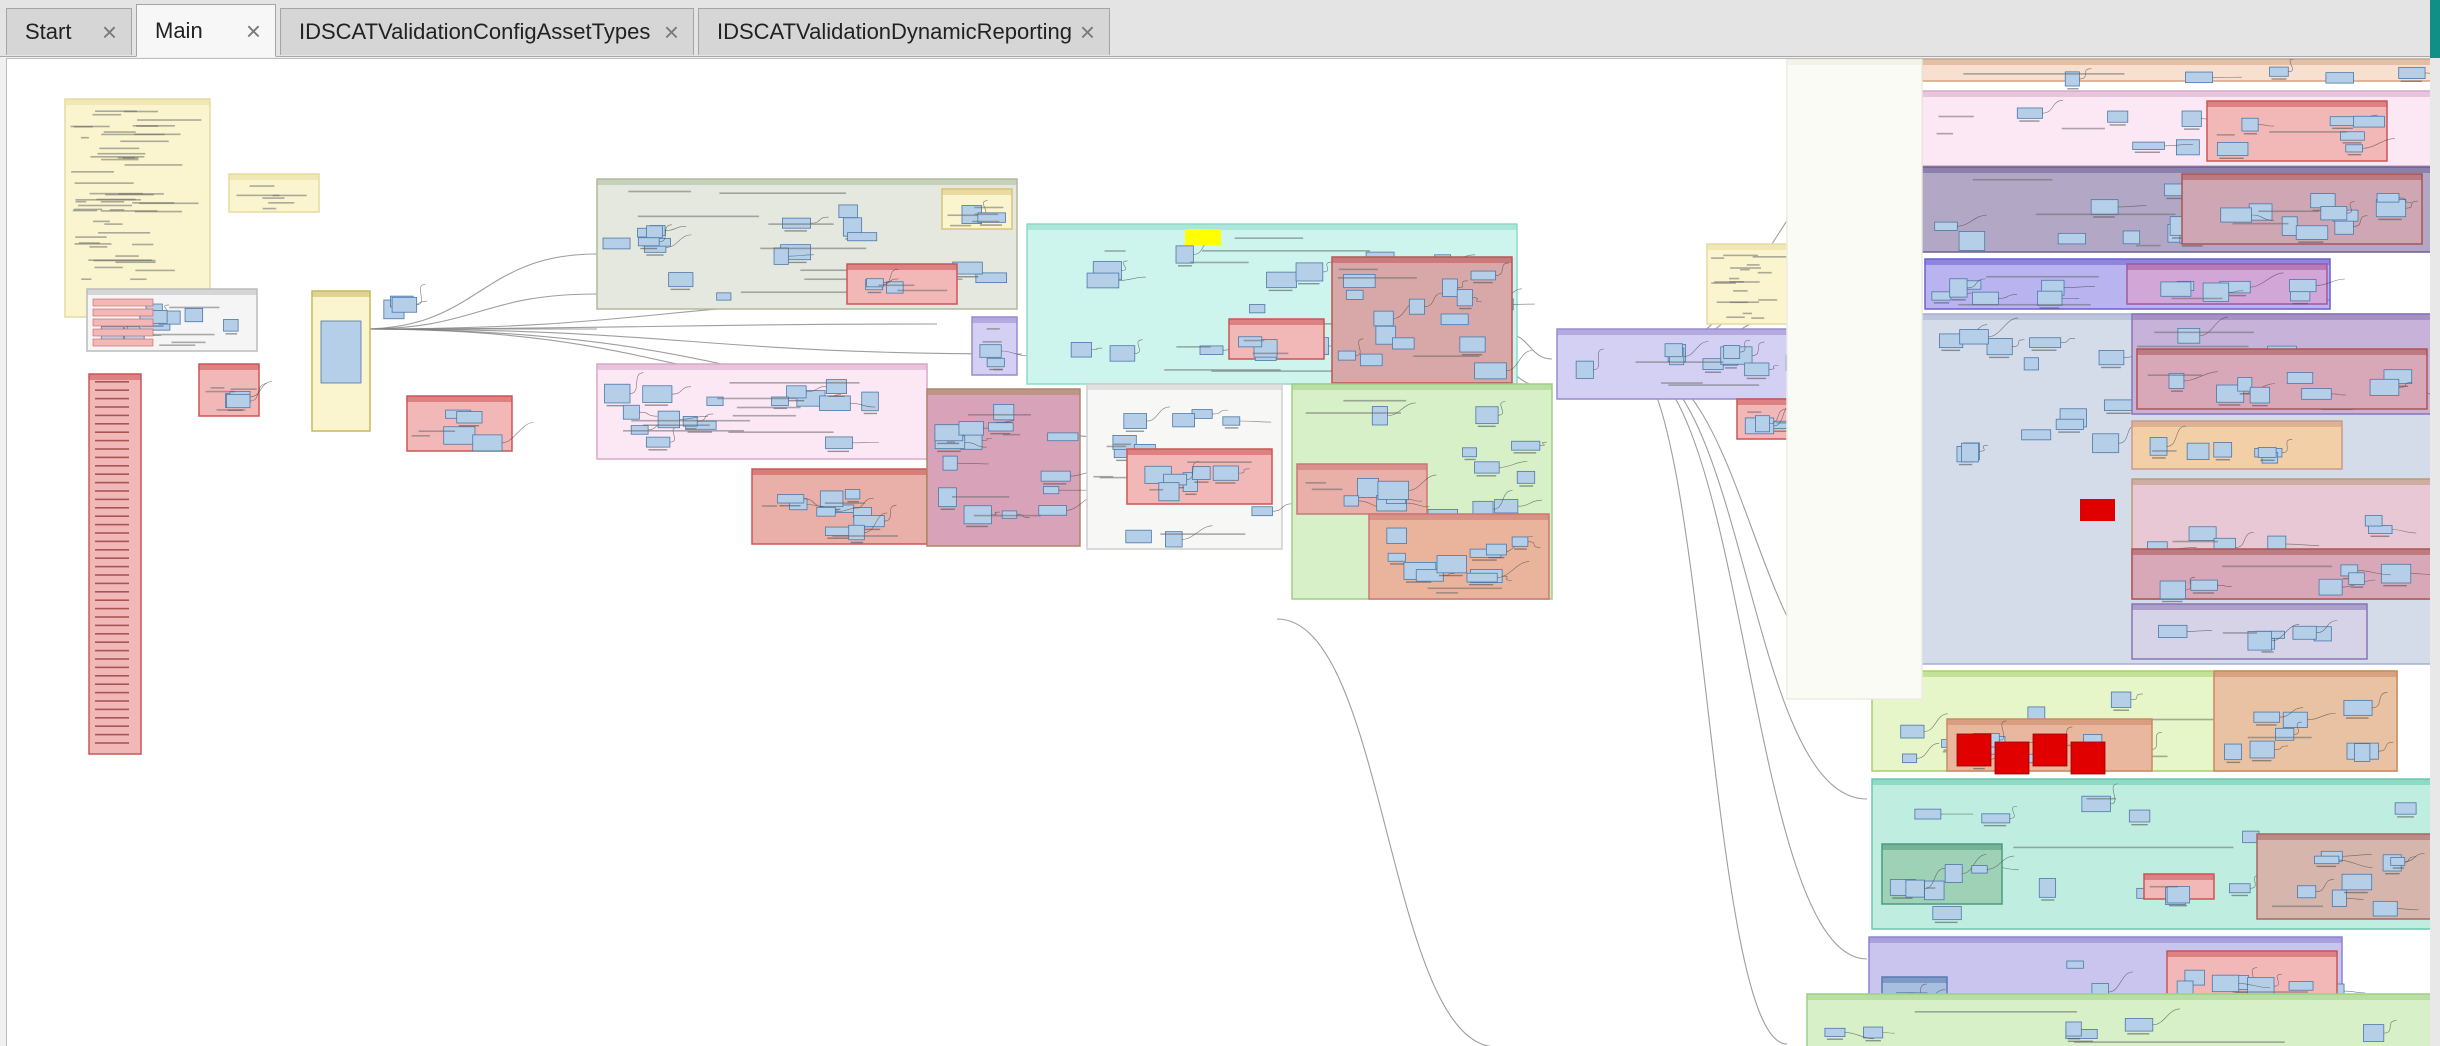  I want to click on tab-dynamic-reporting: IDSCATValidationDynamicReporting ×, so click(904, 31).